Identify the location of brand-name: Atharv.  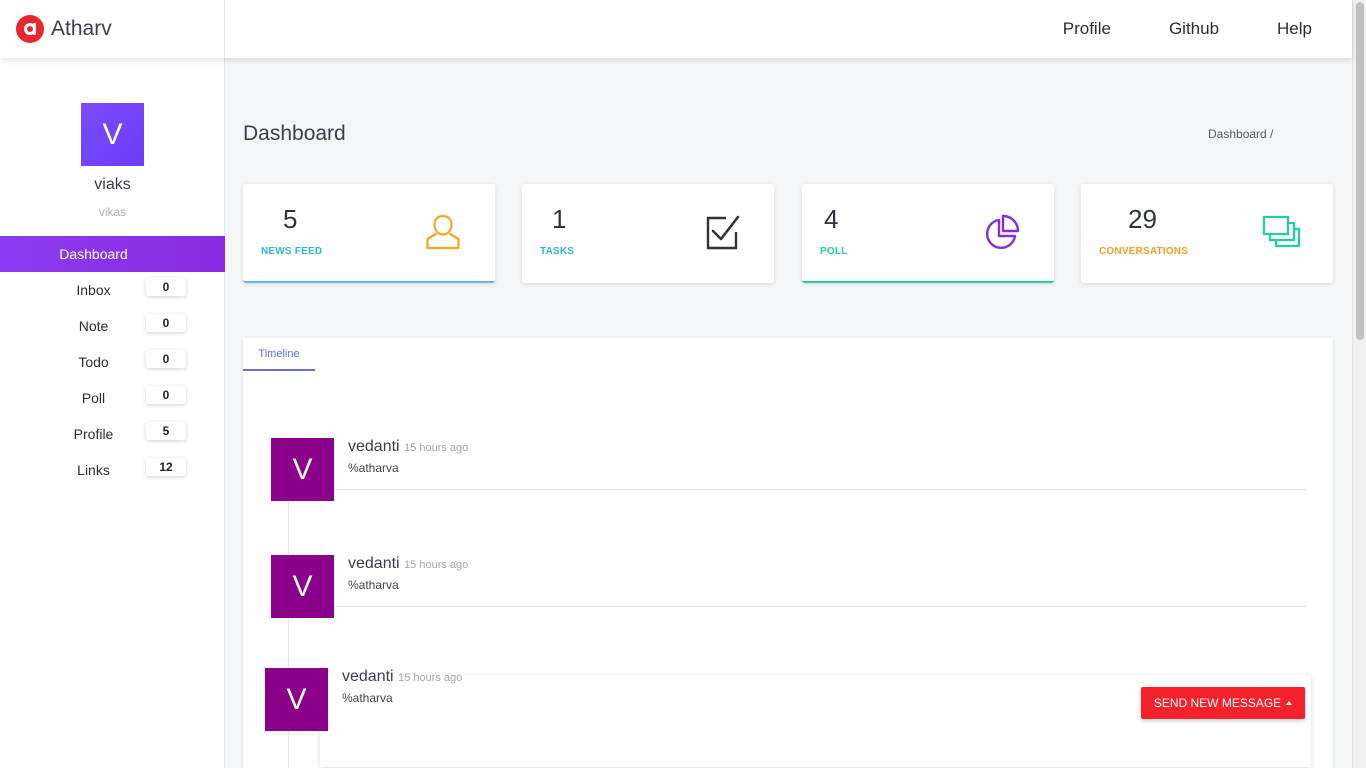
(81, 28).